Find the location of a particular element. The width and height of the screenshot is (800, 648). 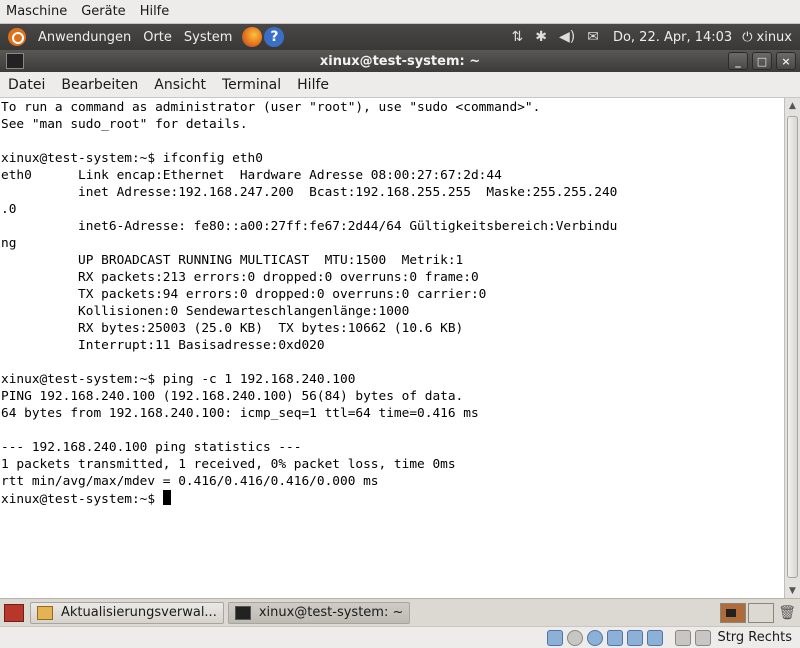

term-menu-datei: Datei is located at coordinates (26, 85).